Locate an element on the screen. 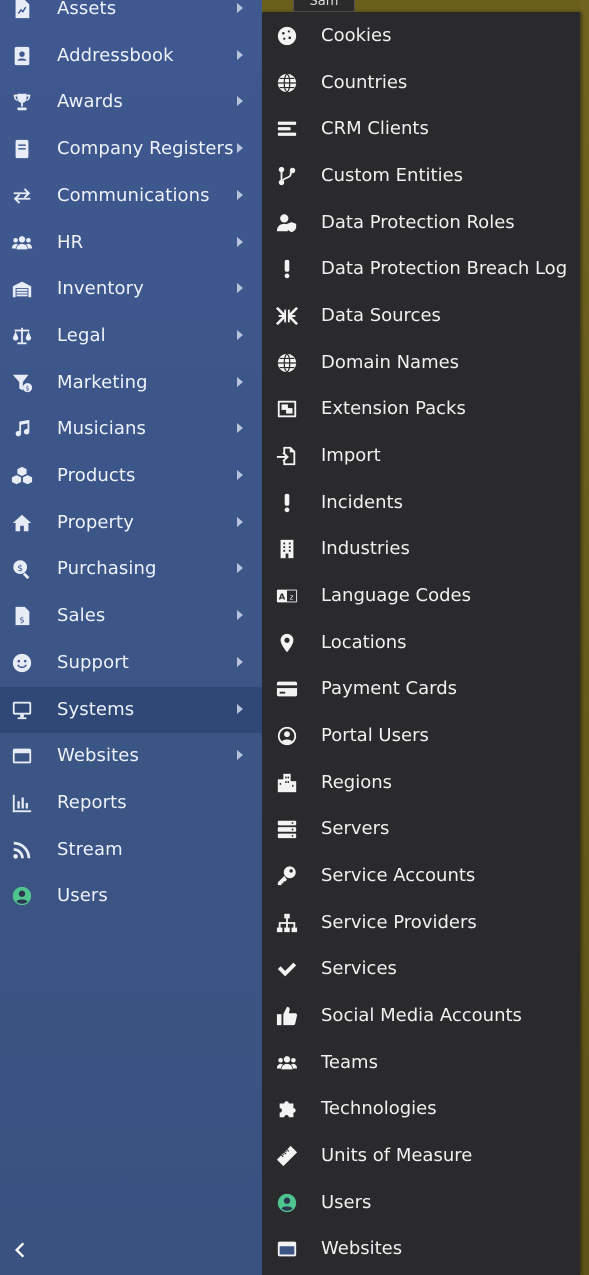  submenu-item-label: Services is located at coordinates (359, 969).